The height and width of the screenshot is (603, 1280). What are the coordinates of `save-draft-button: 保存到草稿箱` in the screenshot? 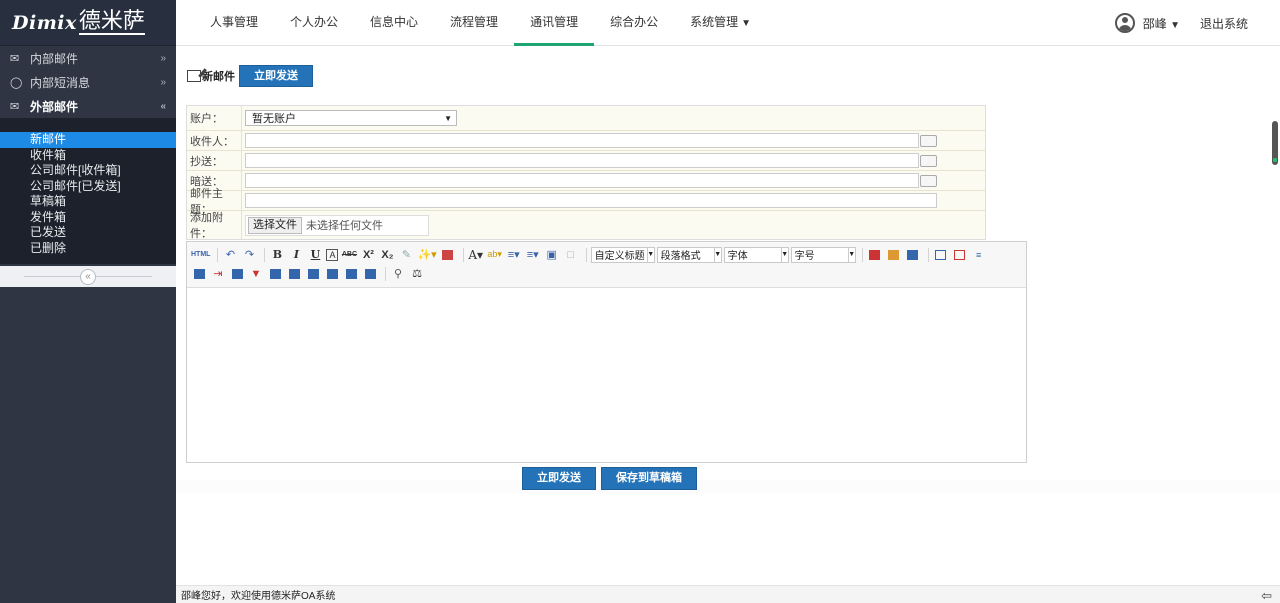 It's located at (649, 478).